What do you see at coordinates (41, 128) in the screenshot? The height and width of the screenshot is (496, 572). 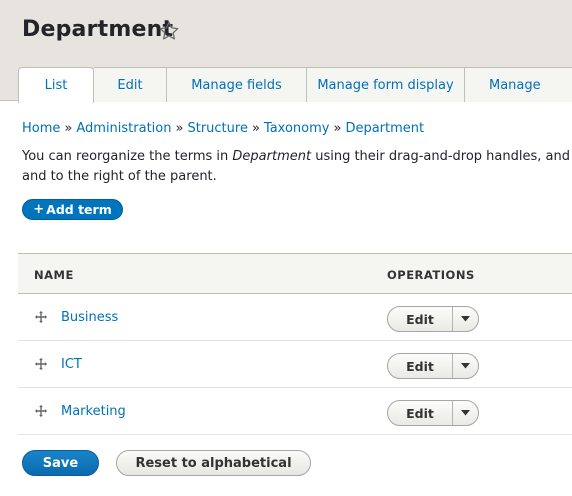 I see `breadcrumb-home: Home` at bounding box center [41, 128].